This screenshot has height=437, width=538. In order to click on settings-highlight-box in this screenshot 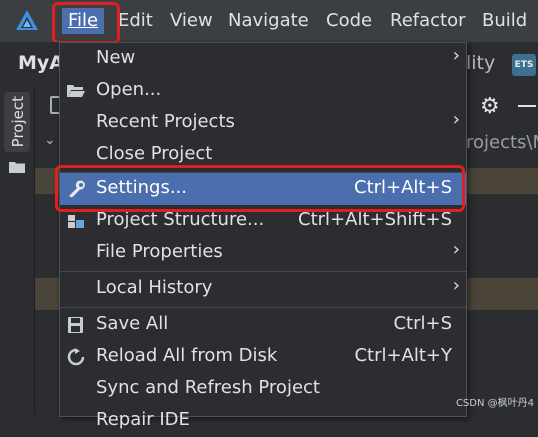, I will do `click(260, 188)`.